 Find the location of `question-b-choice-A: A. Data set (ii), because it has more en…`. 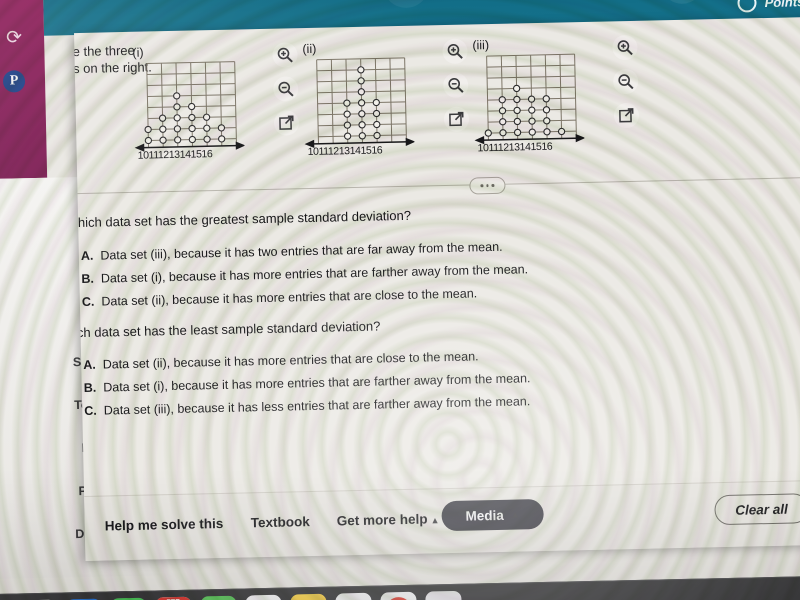

question-b-choice-A: A. Data set (ii), because it has more en… is located at coordinates (276, 362).